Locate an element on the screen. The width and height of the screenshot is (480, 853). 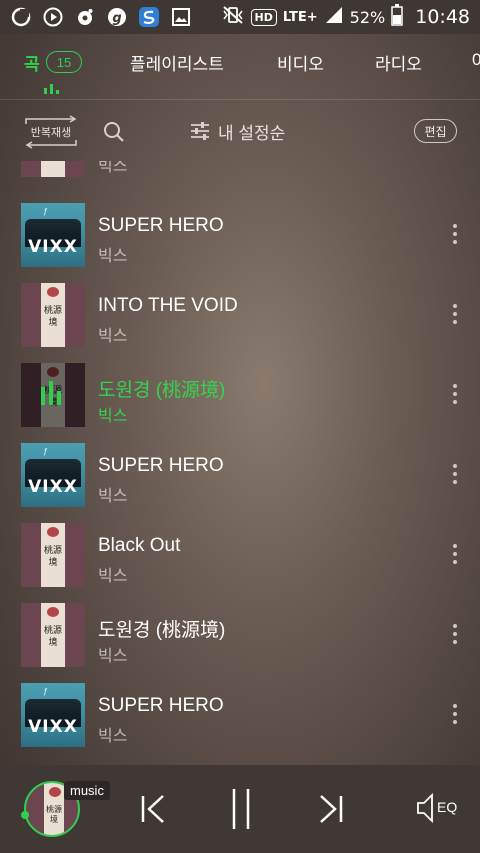
sliders-icon is located at coordinates (200, 131).